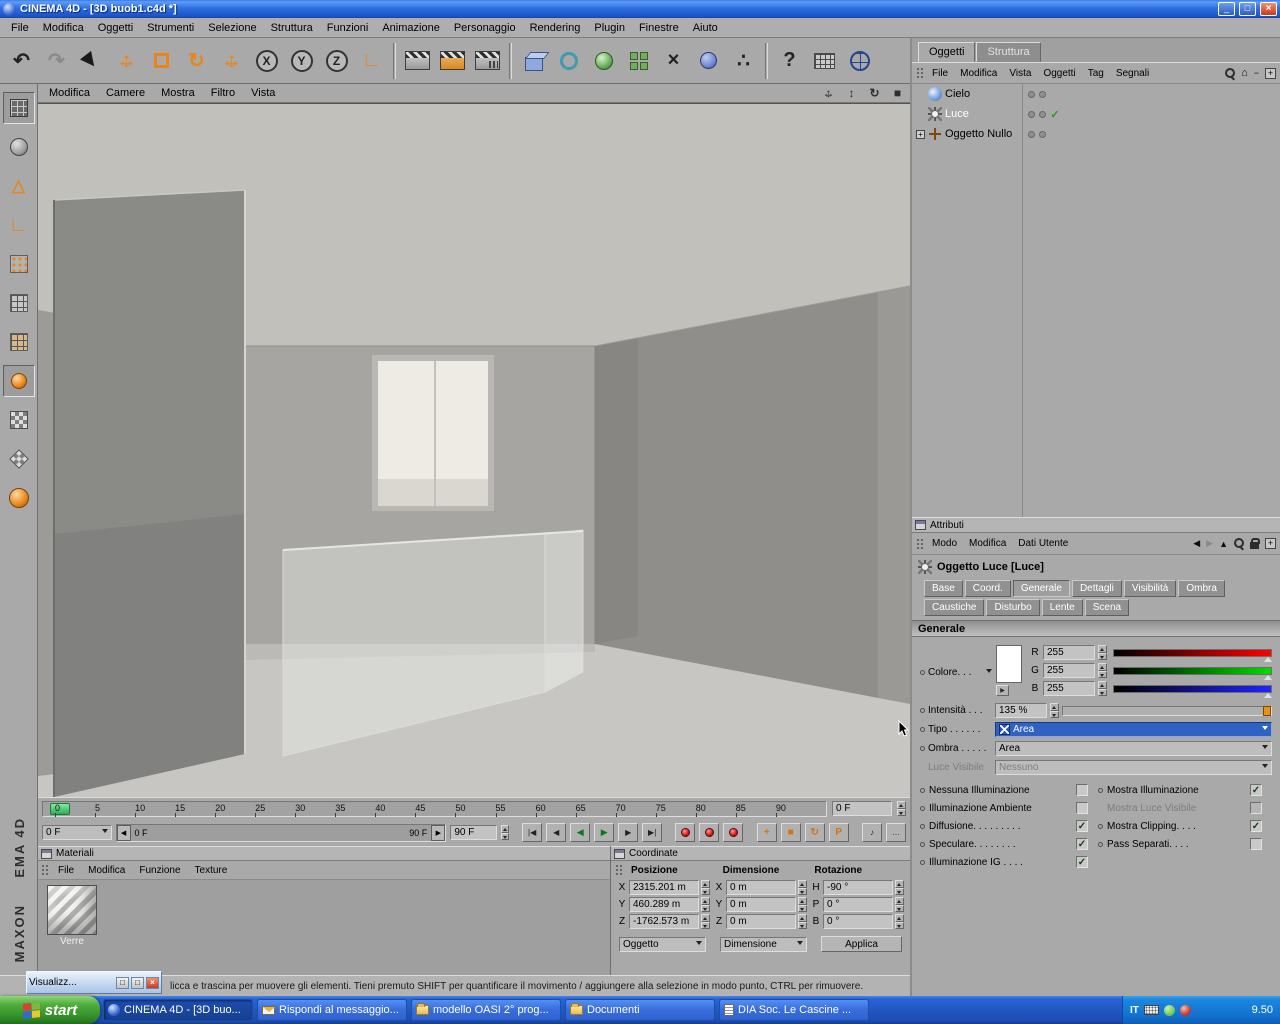 The image size is (1280, 1024). Describe the element at coordinates (944, 543) in the screenshot. I see `am-menu-modo: Modo` at that location.